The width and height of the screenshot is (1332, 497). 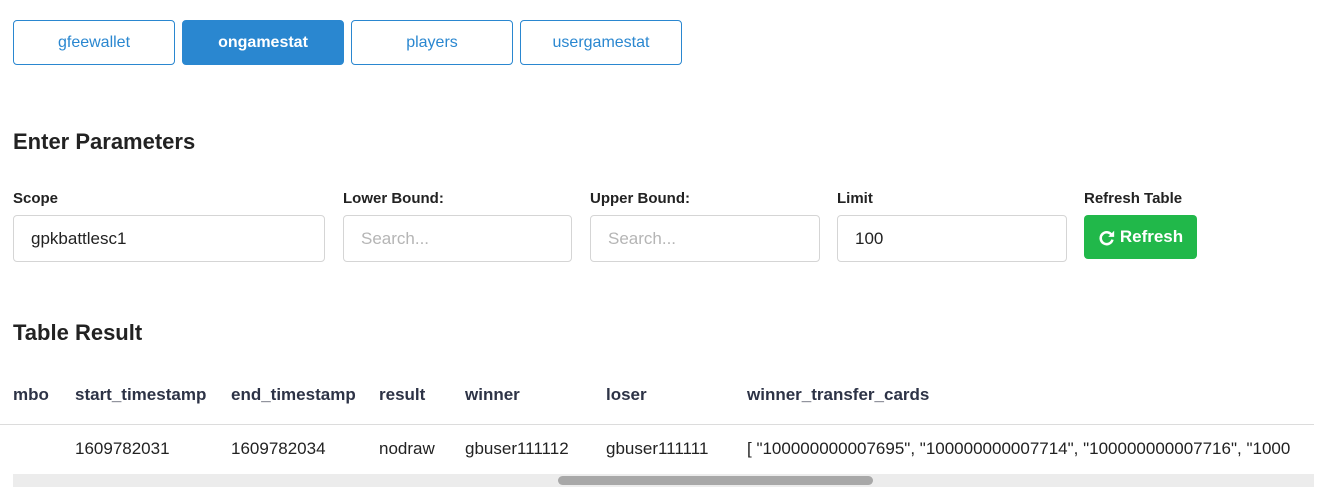 What do you see at coordinates (78, 332) in the screenshot?
I see `table-result-heading: Table Result` at bounding box center [78, 332].